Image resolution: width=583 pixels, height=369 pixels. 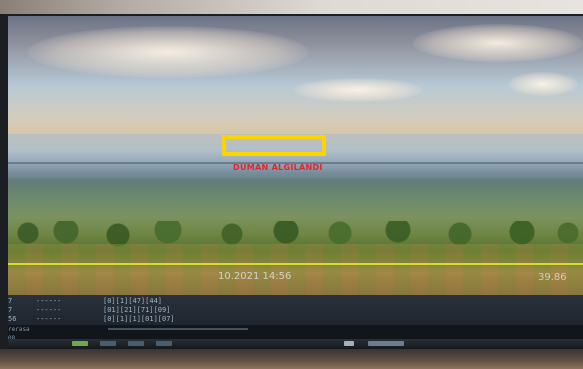 I want to click on progress-track, so click(x=178, y=329).